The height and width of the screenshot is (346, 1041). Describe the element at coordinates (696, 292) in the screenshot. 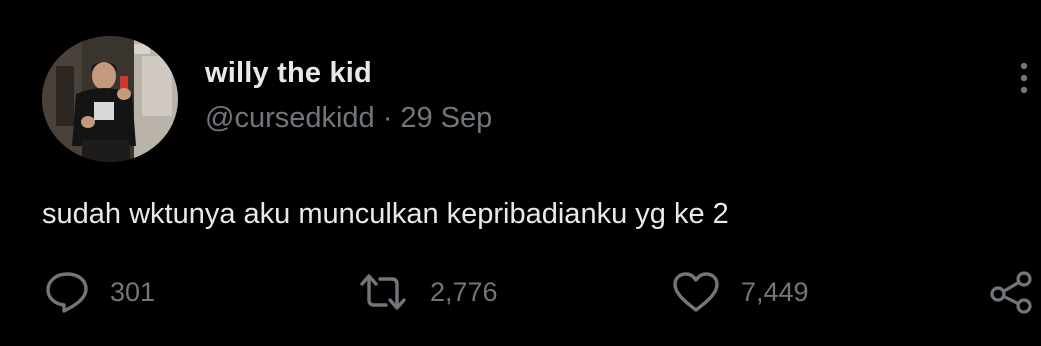

I see `heart-icon` at that location.